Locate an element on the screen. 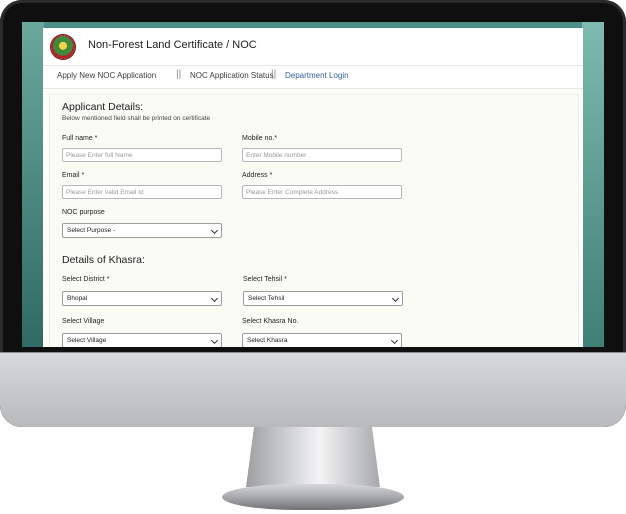  noc-purpose-value: Select Purpose - is located at coordinates (91, 230).